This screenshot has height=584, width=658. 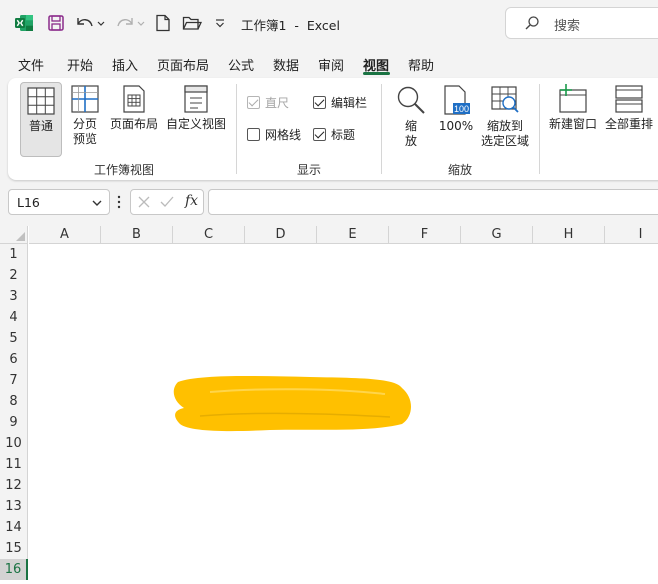 What do you see at coordinates (14, 317) in the screenshot?
I see `row-header: 4` at bounding box center [14, 317].